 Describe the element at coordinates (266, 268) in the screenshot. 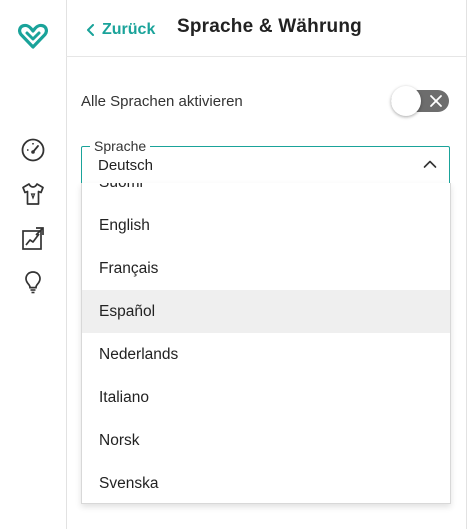

I see `language-option: Français` at that location.